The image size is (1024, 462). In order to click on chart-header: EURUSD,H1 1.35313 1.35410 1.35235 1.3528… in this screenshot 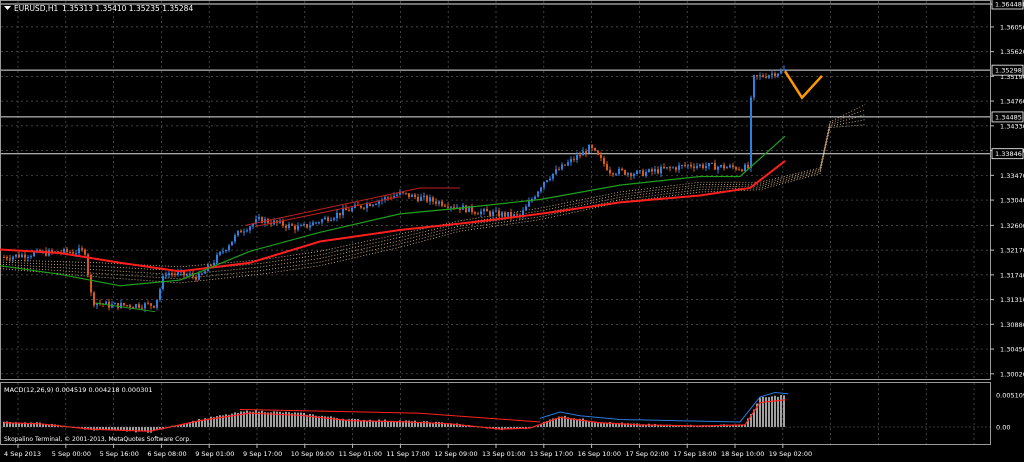, I will do `click(98, 8)`.